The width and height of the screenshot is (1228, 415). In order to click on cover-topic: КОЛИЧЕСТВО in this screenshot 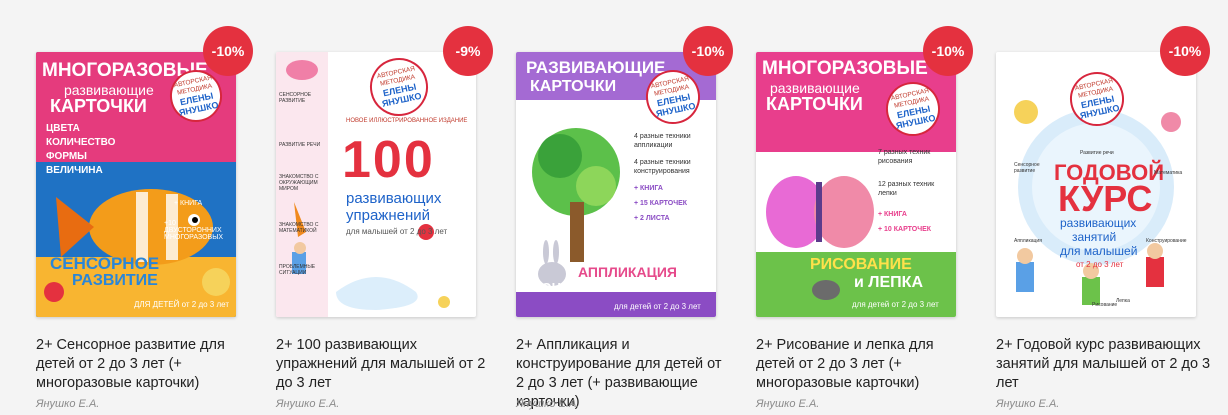, I will do `click(81, 142)`.